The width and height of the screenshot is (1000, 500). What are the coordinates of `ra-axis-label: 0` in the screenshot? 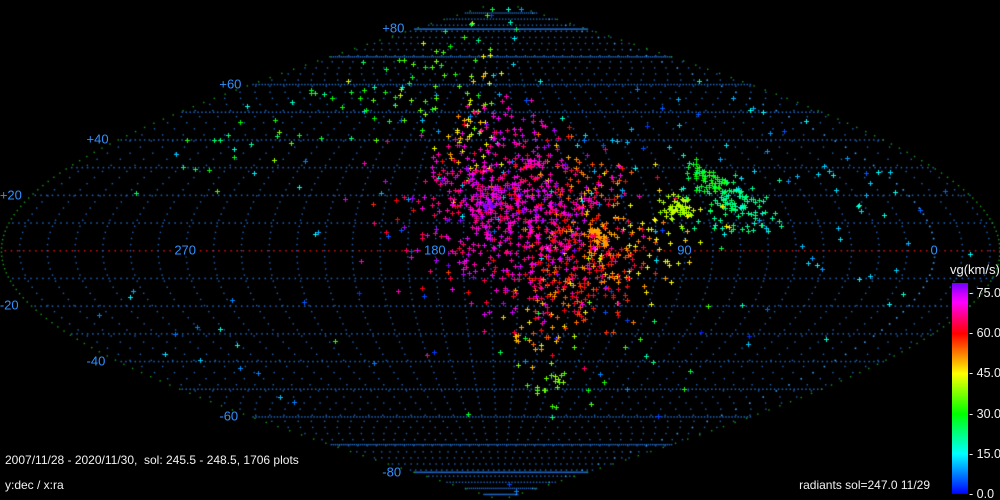 It's located at (934, 250).